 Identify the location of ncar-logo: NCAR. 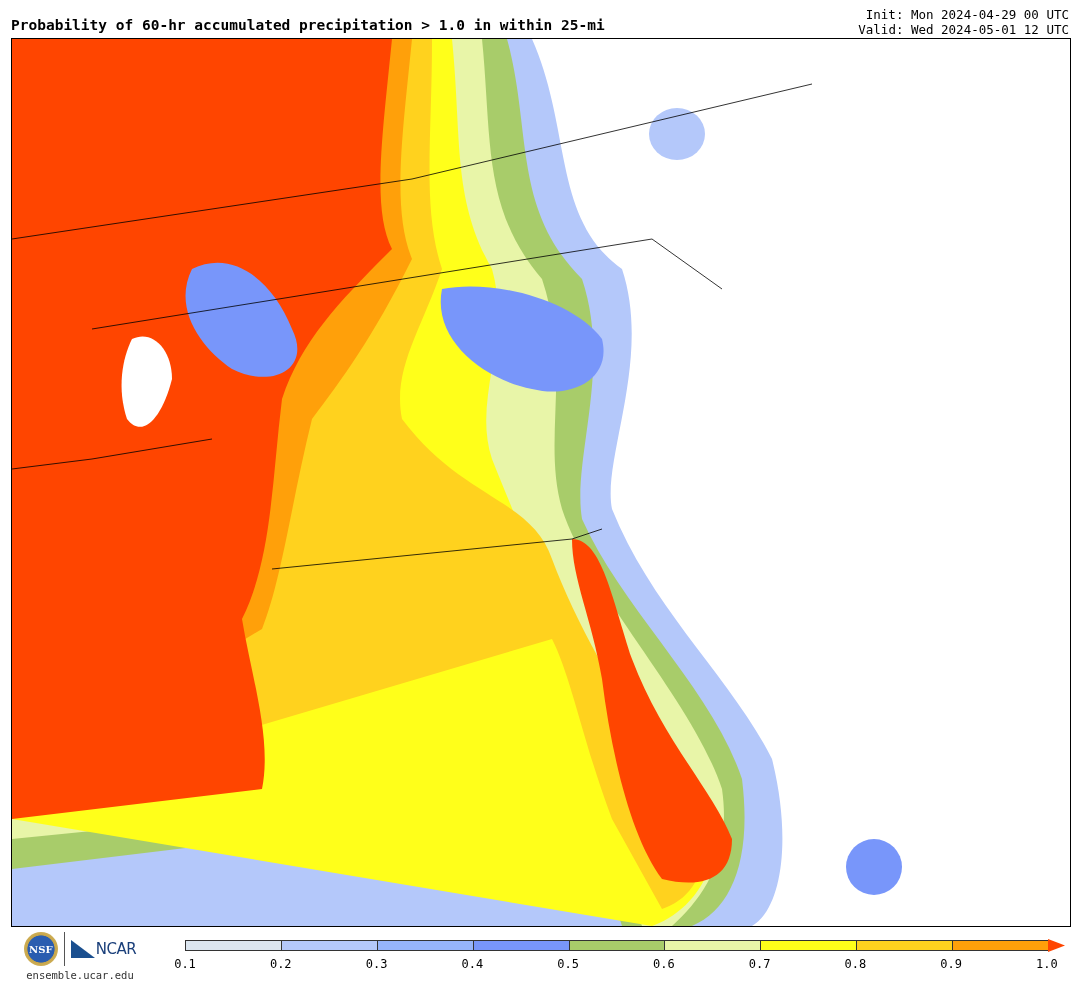
(116, 949).